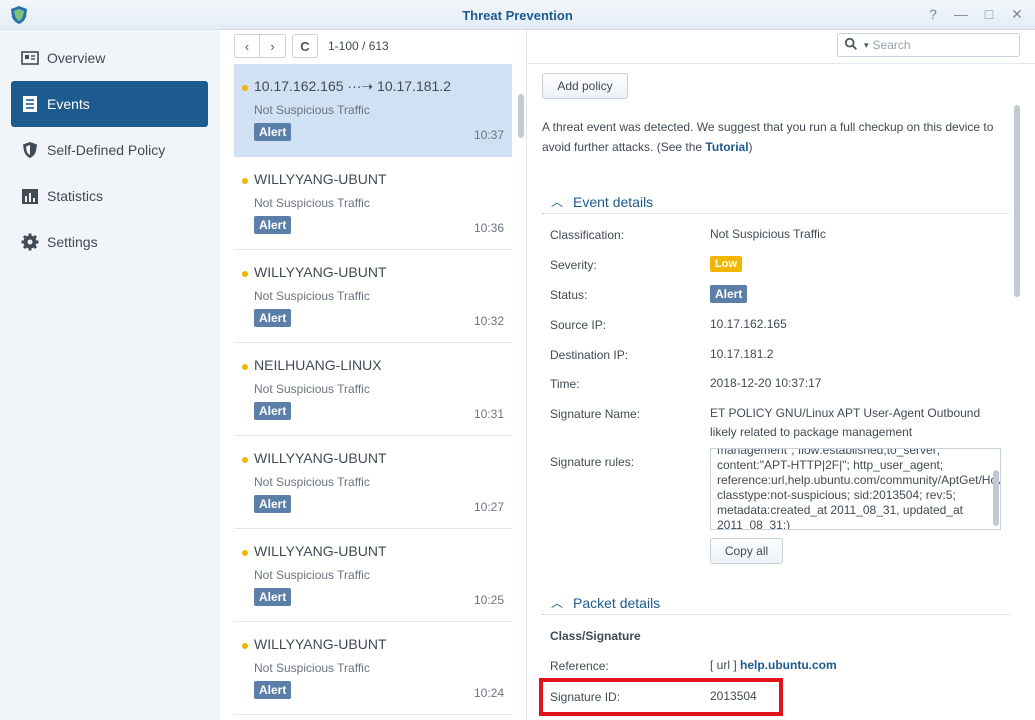  Describe the element at coordinates (488, 135) in the screenshot. I see `event-time: 10:37` at that location.